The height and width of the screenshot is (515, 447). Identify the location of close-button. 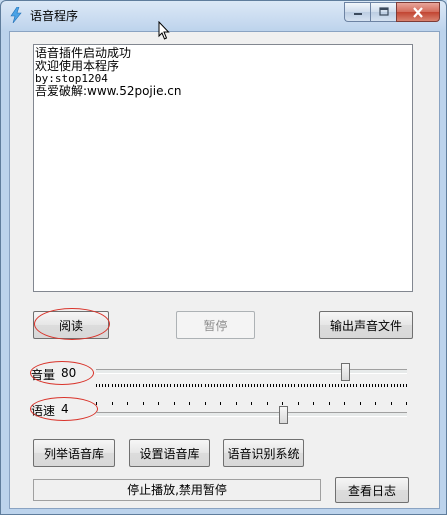
(418, 12).